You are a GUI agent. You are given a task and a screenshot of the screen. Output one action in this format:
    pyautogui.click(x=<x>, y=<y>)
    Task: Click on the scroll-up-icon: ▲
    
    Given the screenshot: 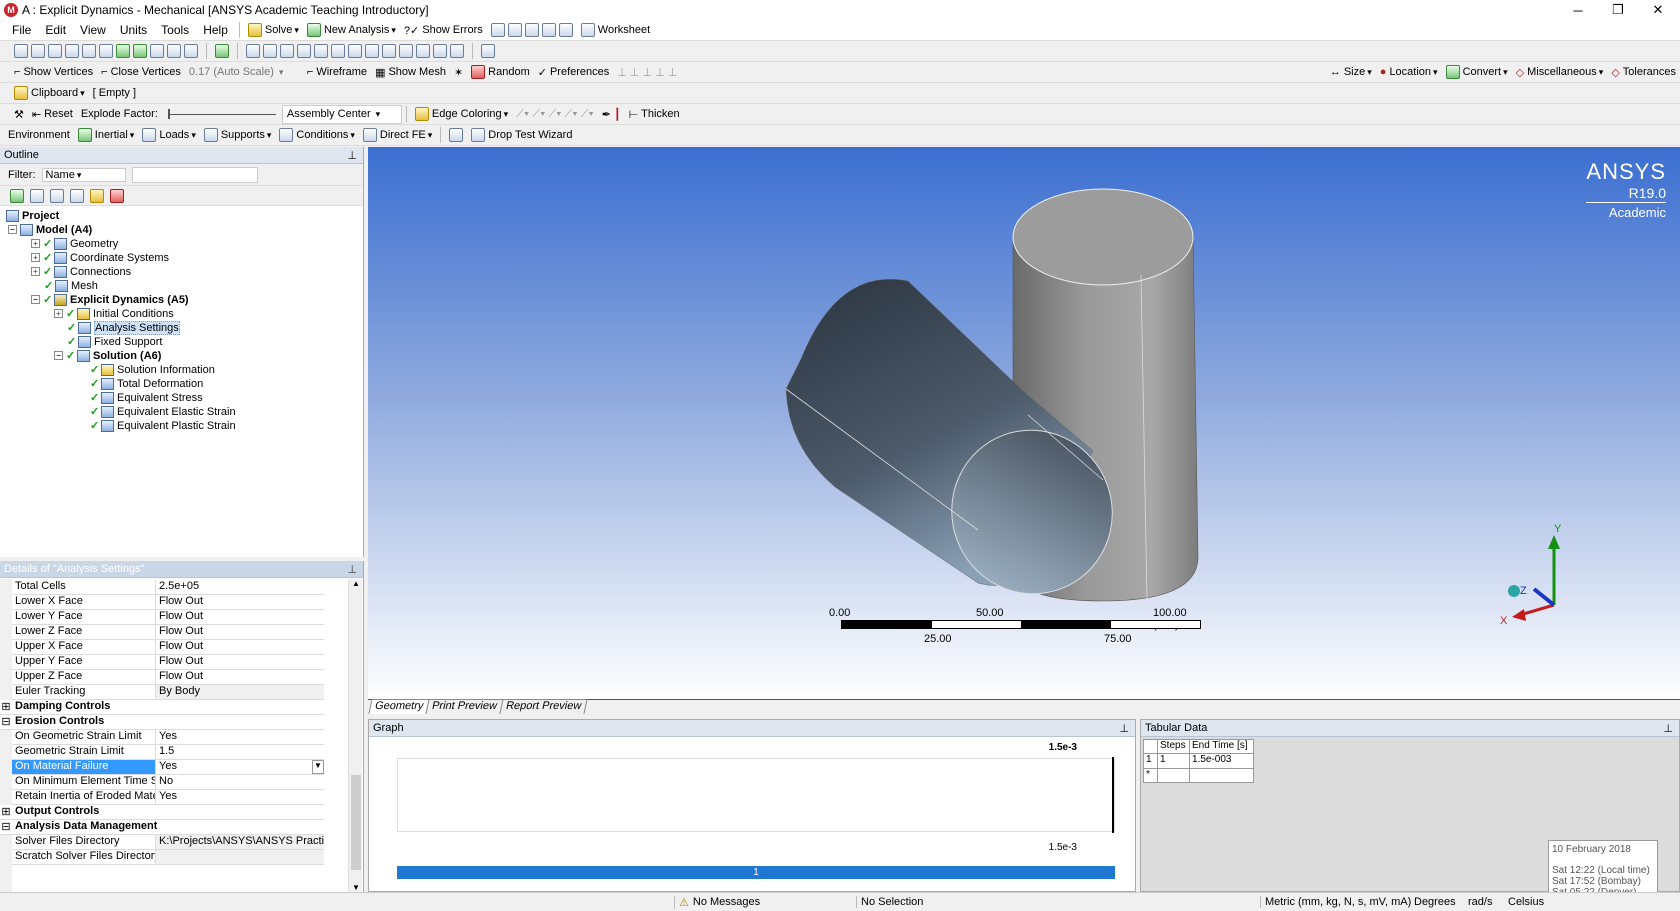 What is the action you would take?
    pyautogui.click(x=356, y=583)
    